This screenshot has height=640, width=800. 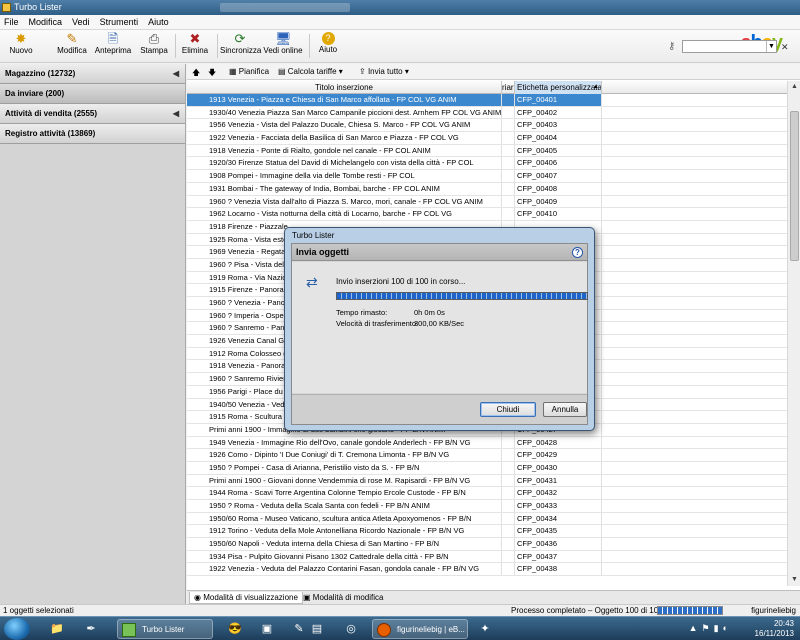 I want to click on sidebar-item-registro-attivita: Registro attività (13869), so click(x=92, y=134).